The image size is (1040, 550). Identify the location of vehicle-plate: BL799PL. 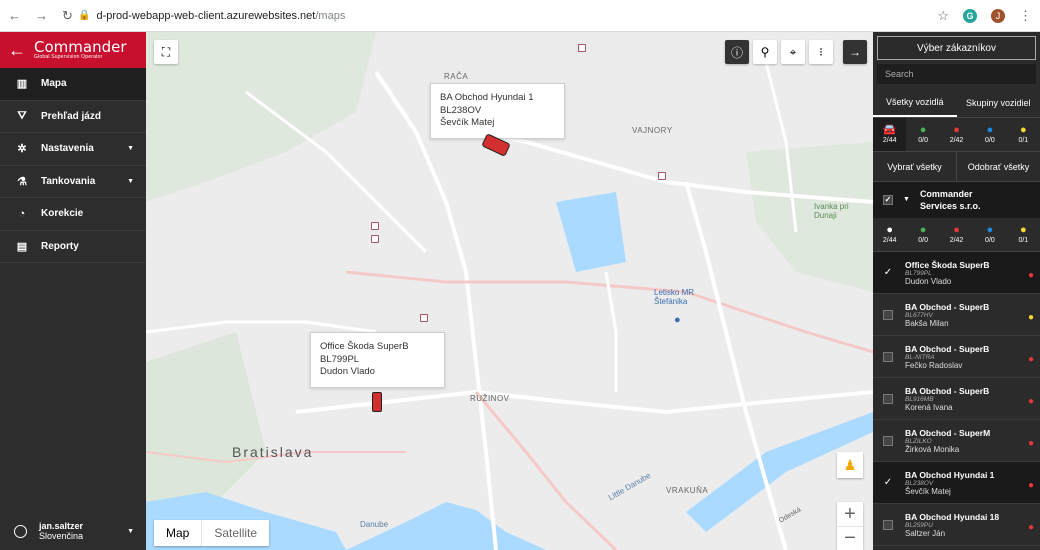
(918, 273).